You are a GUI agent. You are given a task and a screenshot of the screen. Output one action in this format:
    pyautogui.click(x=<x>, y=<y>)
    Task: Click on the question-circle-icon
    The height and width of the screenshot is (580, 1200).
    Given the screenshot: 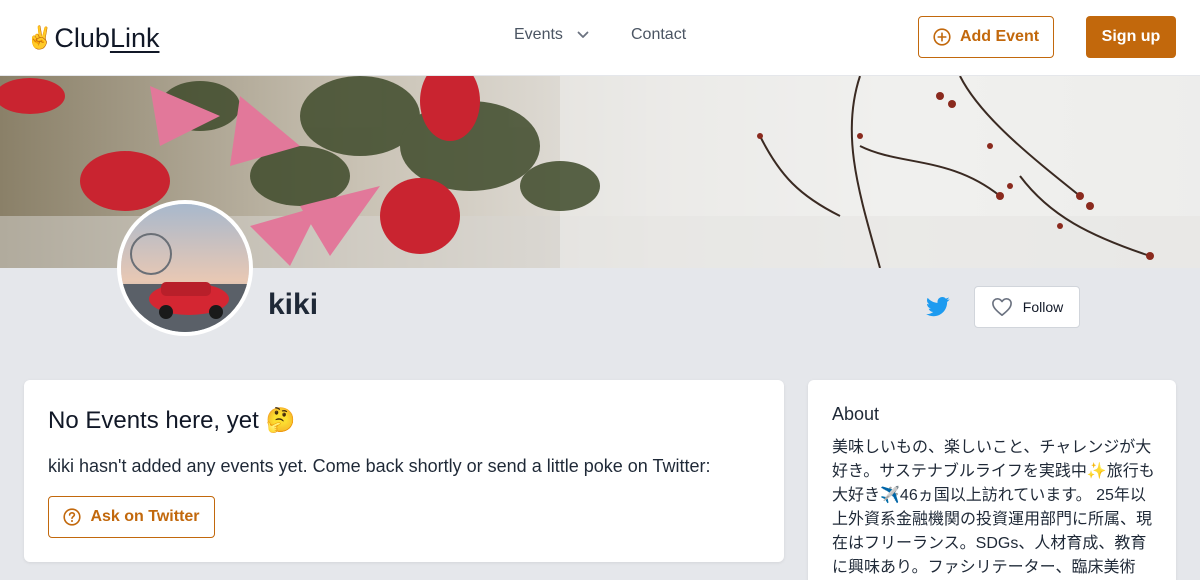 What is the action you would take?
    pyautogui.click(x=72, y=517)
    